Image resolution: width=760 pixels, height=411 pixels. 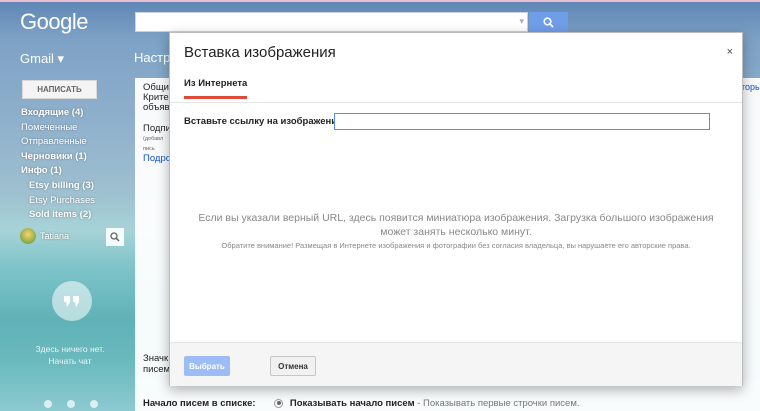 What do you see at coordinates (72, 301) in the screenshot?
I see `hangouts-quote-icon` at bounding box center [72, 301].